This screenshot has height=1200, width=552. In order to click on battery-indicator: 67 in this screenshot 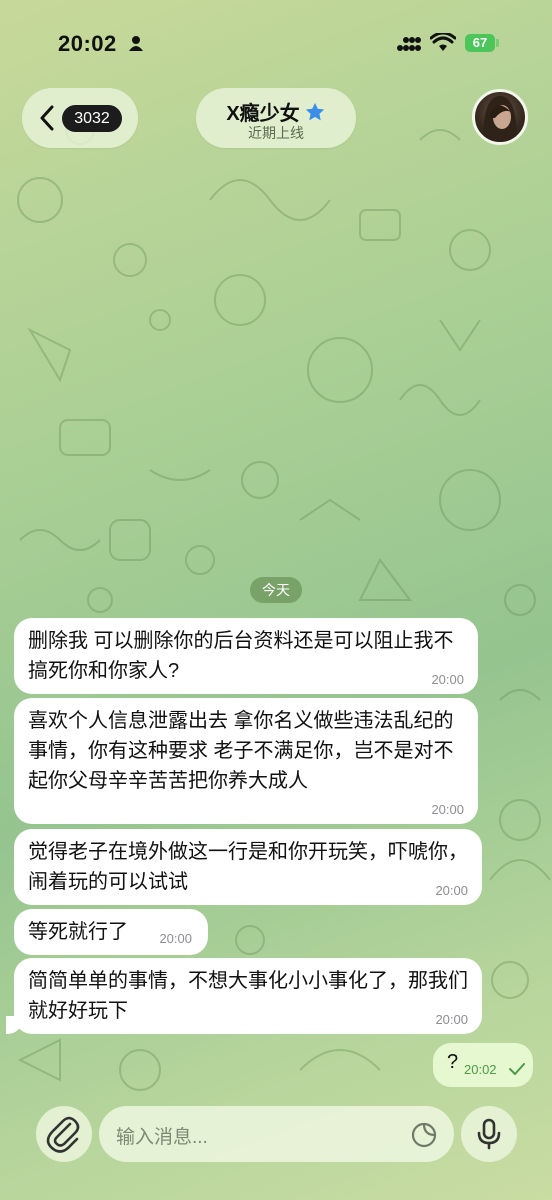, I will do `click(480, 43)`.